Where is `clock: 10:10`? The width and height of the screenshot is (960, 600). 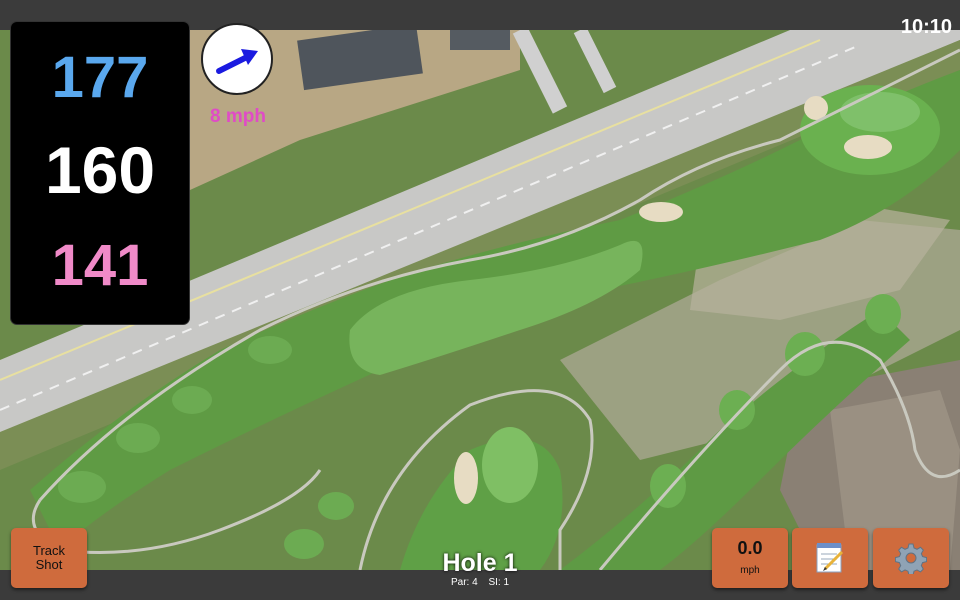
clock: 10:10 is located at coordinates (926, 27).